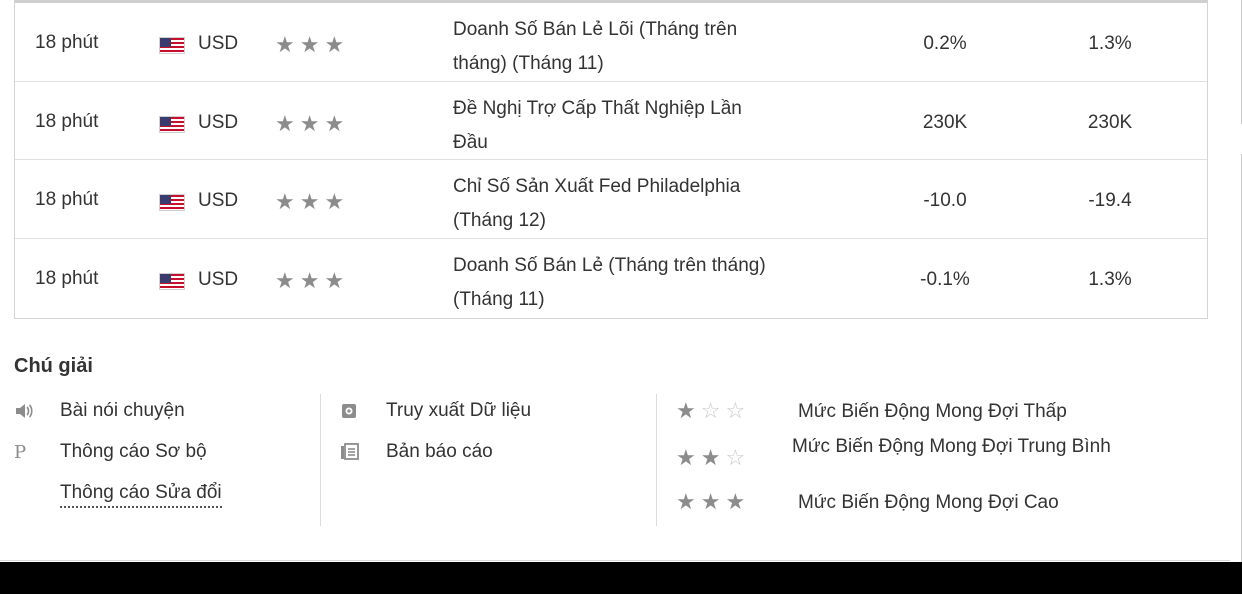 Image resolution: width=1242 pixels, height=594 pixels. Describe the element at coordinates (613, 126) in the screenshot. I see `event-name-link: Đề Nghị Trợ Cấp Thất Nghiệp Lần Đầu` at that location.